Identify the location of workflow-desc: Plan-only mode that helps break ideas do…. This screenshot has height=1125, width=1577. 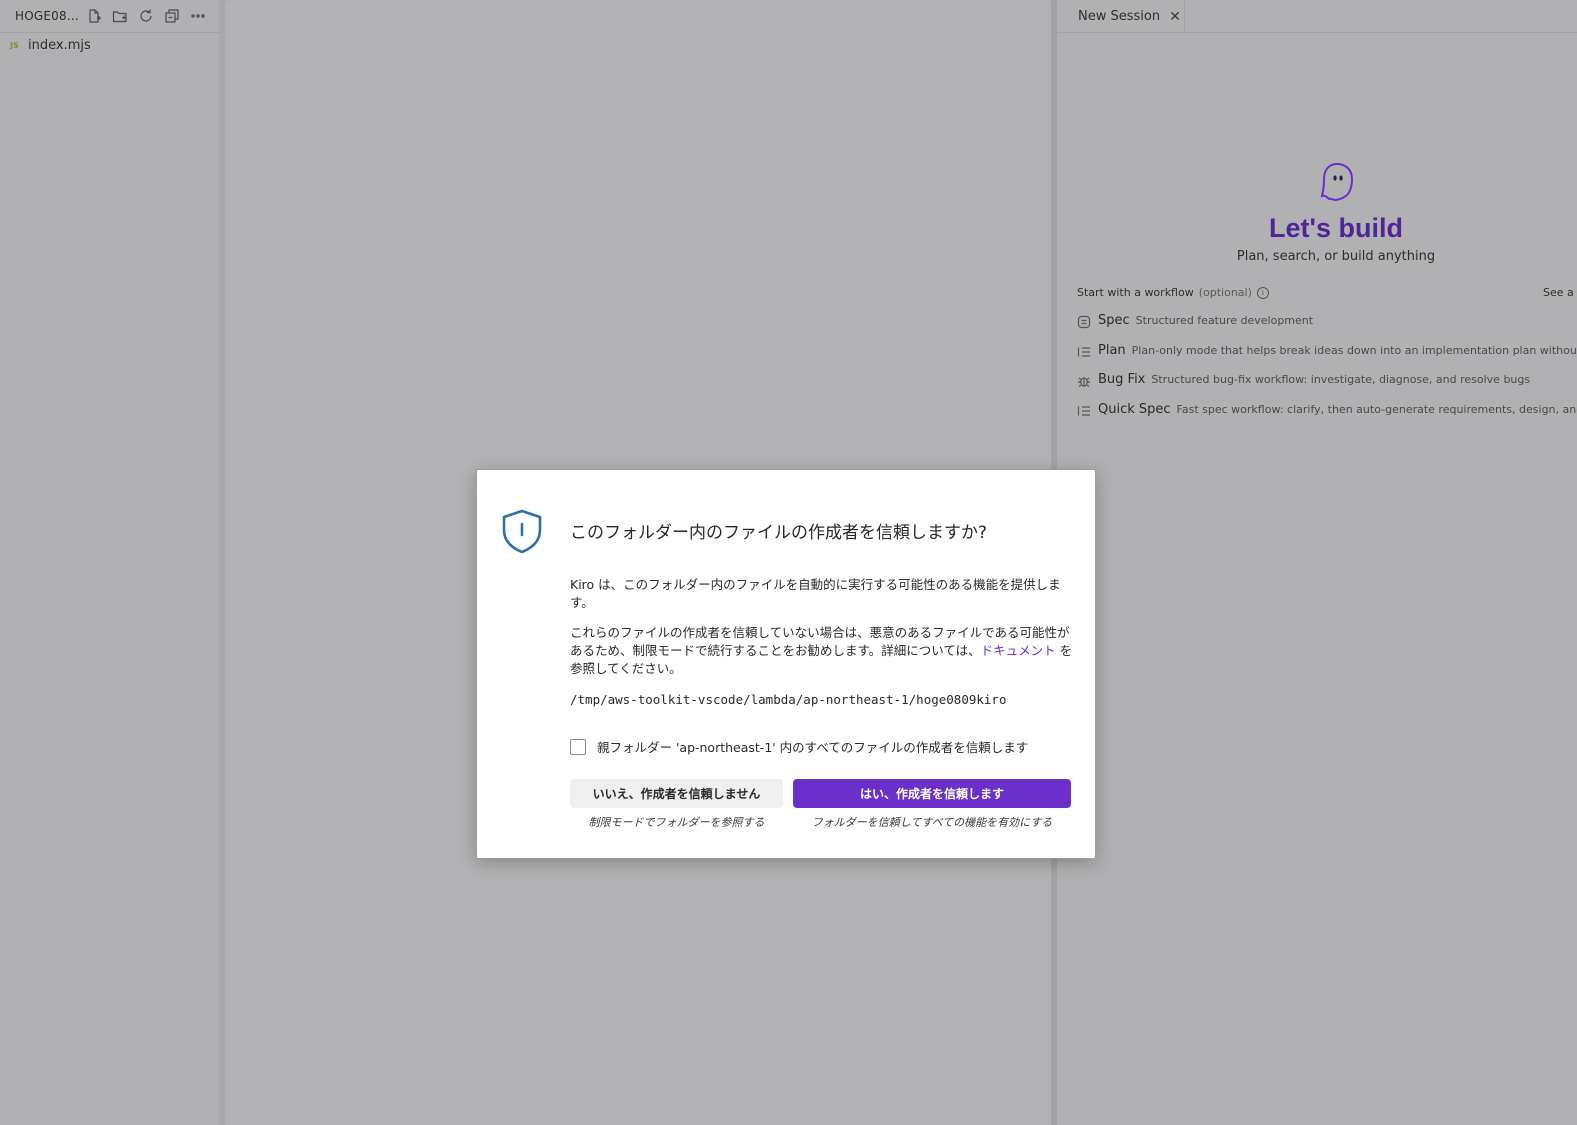
(1354, 350).